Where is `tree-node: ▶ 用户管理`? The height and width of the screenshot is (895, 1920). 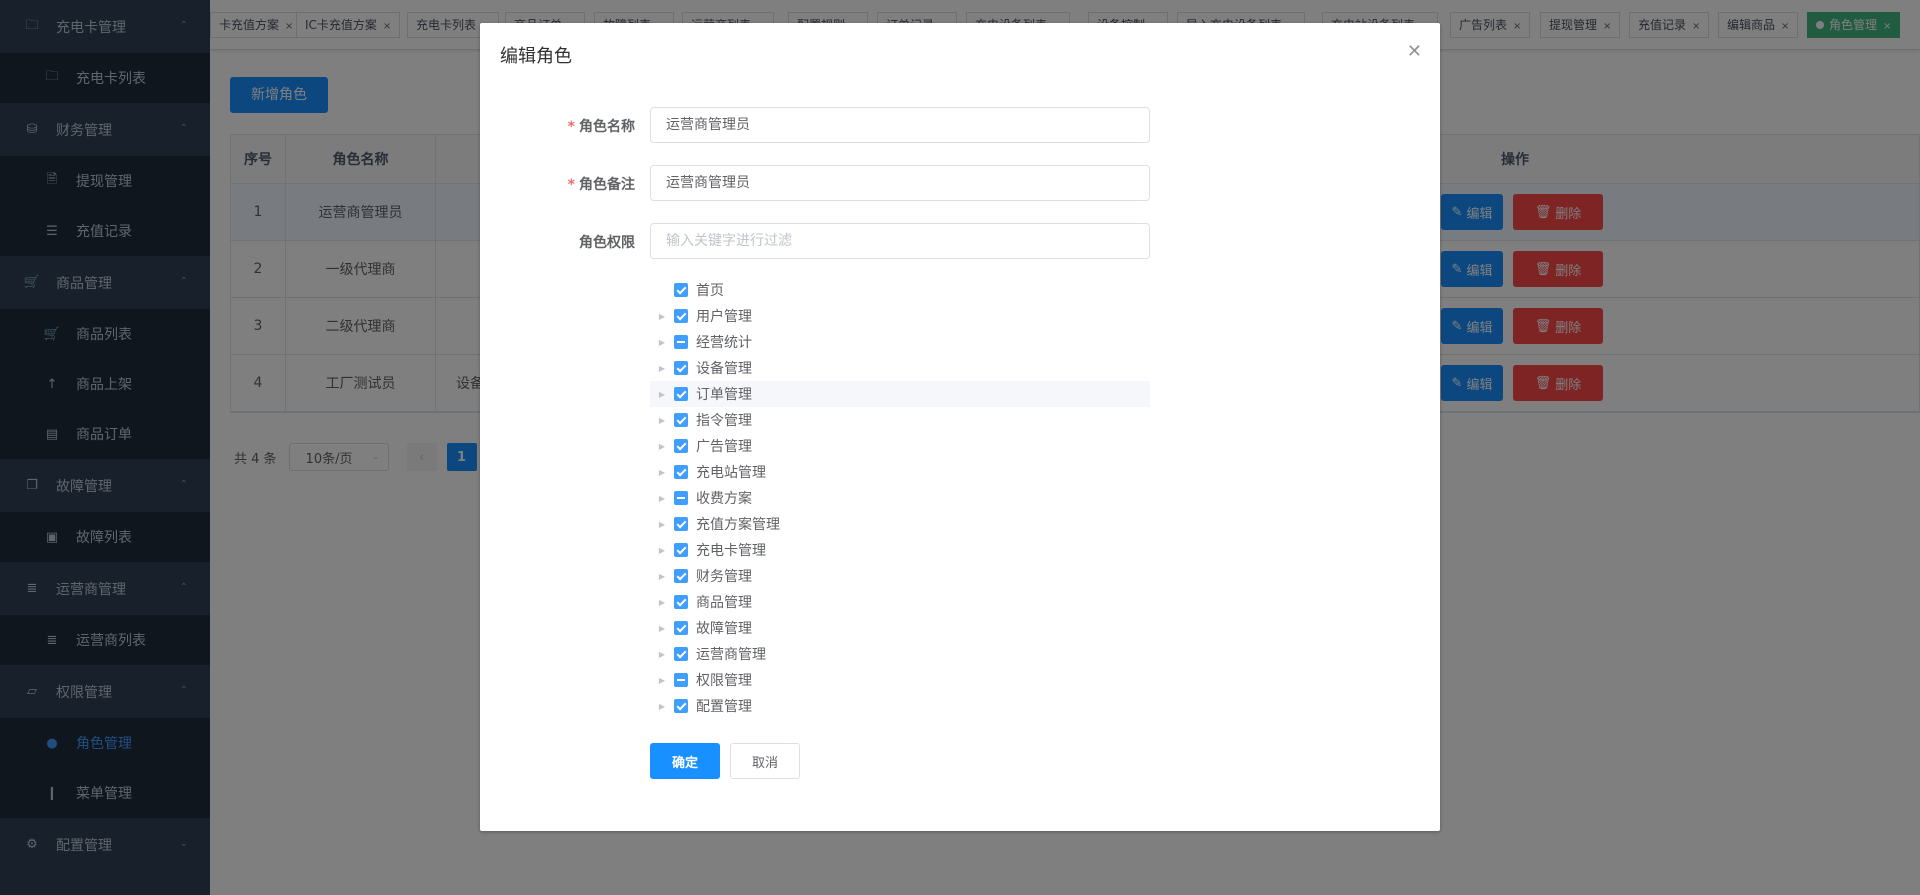 tree-node: ▶ 用户管理 is located at coordinates (900, 316).